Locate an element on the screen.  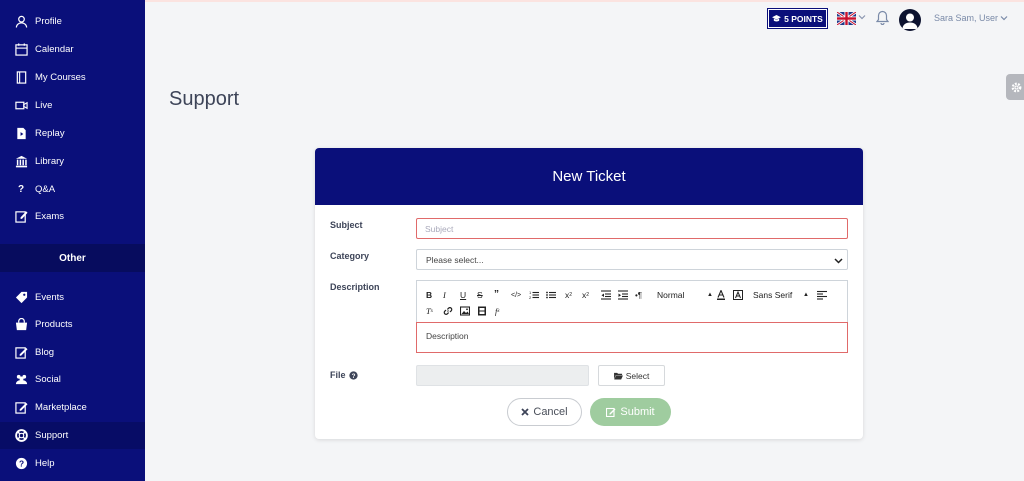
outdent-icon is located at coordinates (606, 295).